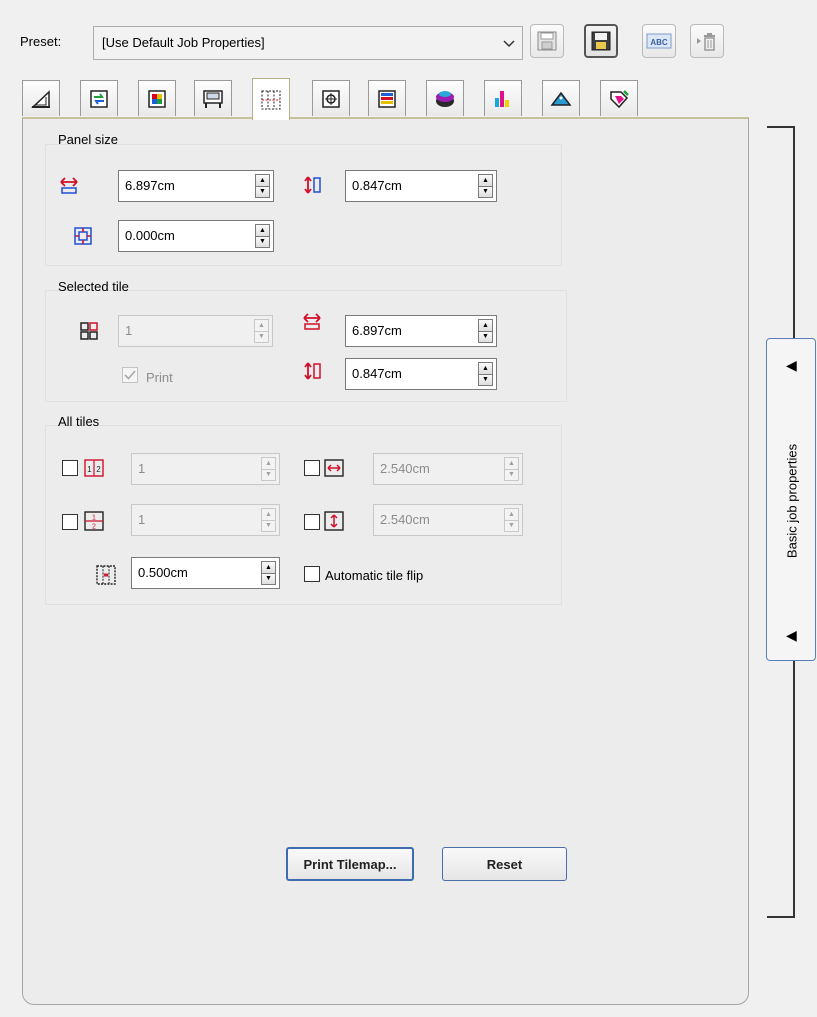 The width and height of the screenshot is (817, 1017). What do you see at coordinates (205, 573) in the screenshot?
I see `tile-gap-input: 0.500cm ▲ ▼` at bounding box center [205, 573].